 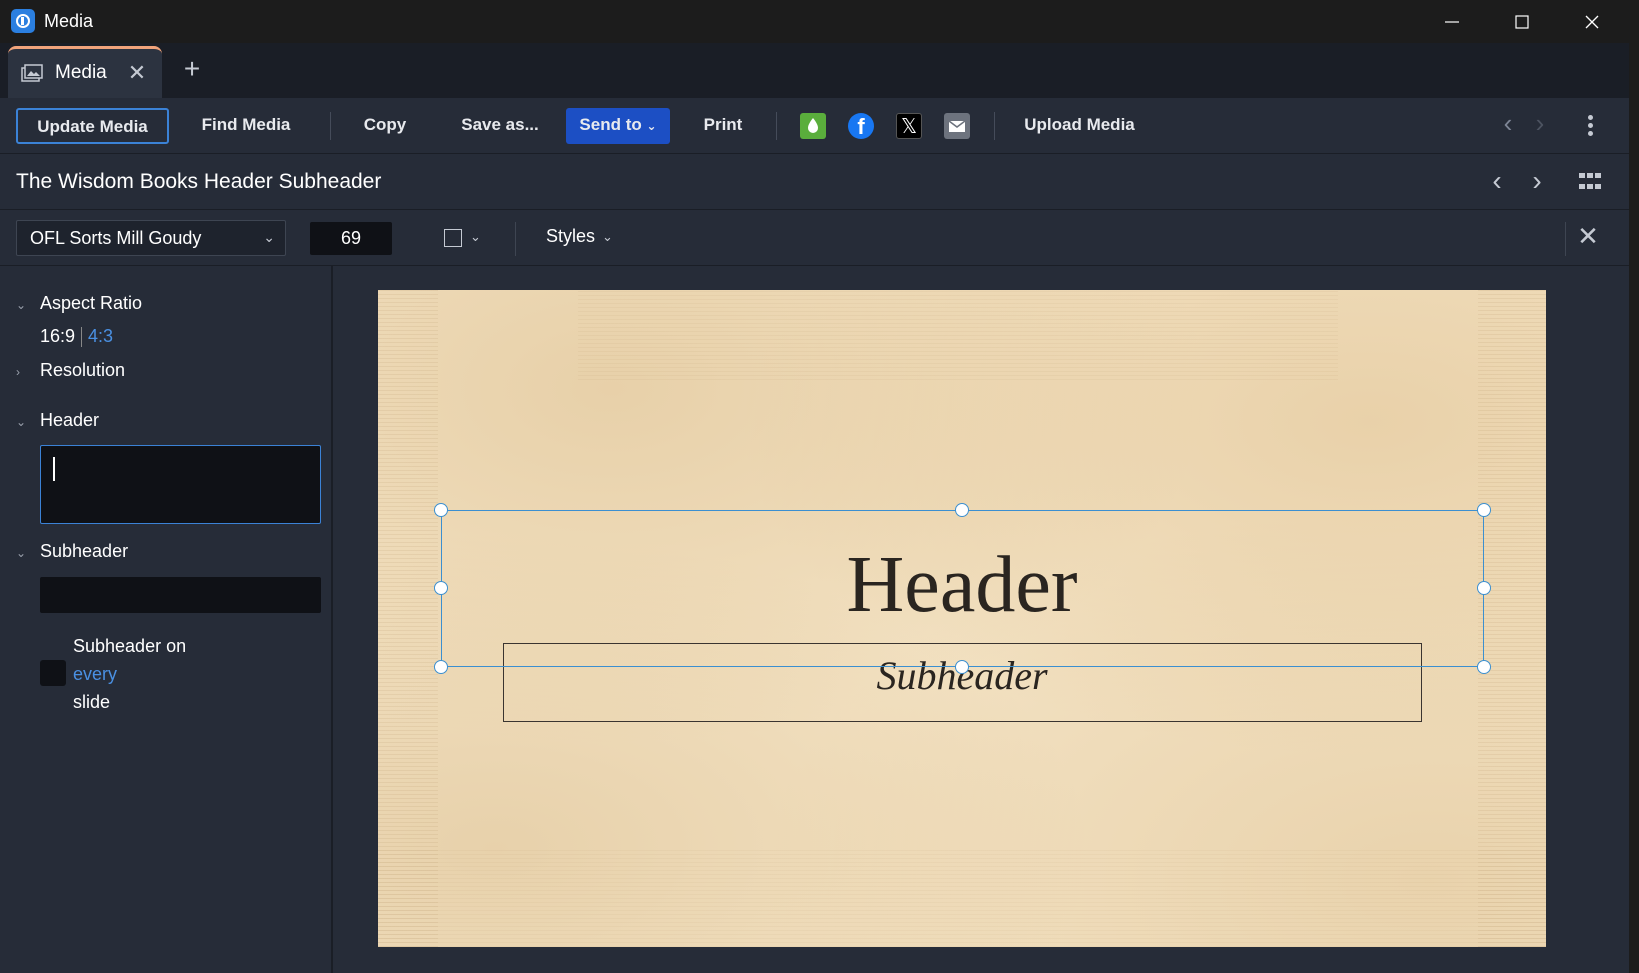 What do you see at coordinates (453, 238) in the screenshot?
I see `text-color-swatch` at bounding box center [453, 238].